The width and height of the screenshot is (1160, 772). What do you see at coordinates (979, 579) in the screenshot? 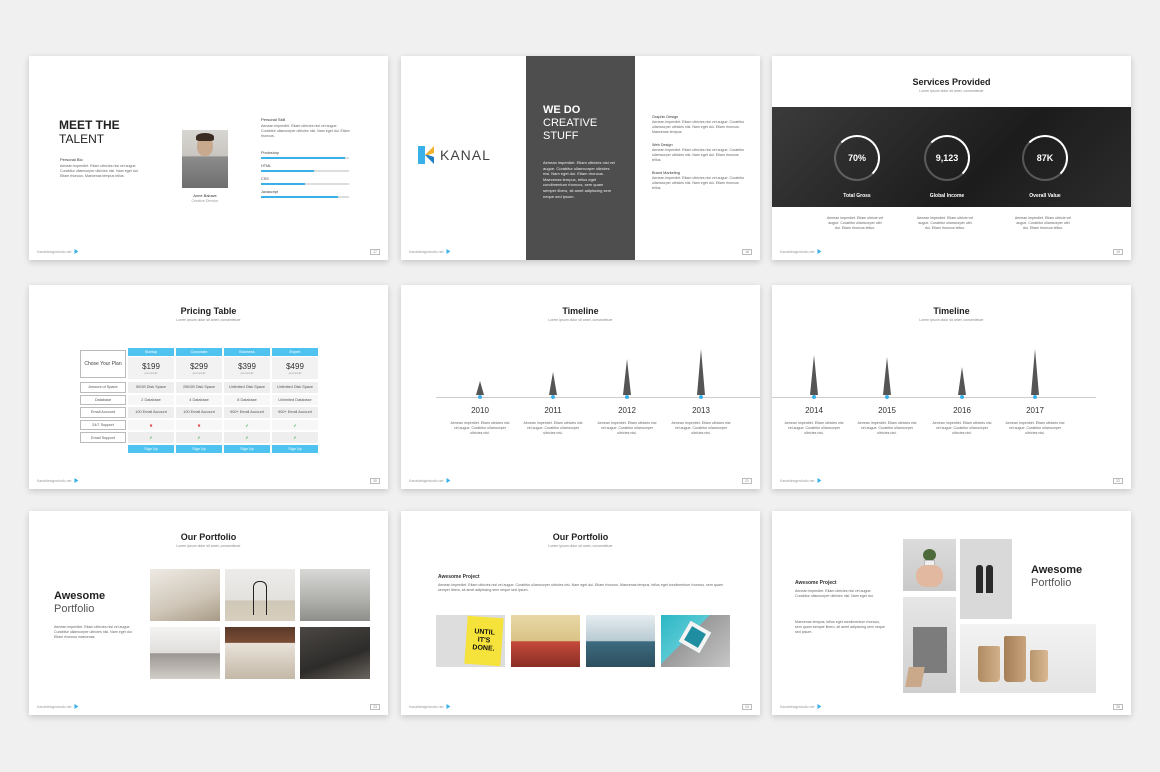
I see `bottle-1-shape` at bounding box center [979, 579].